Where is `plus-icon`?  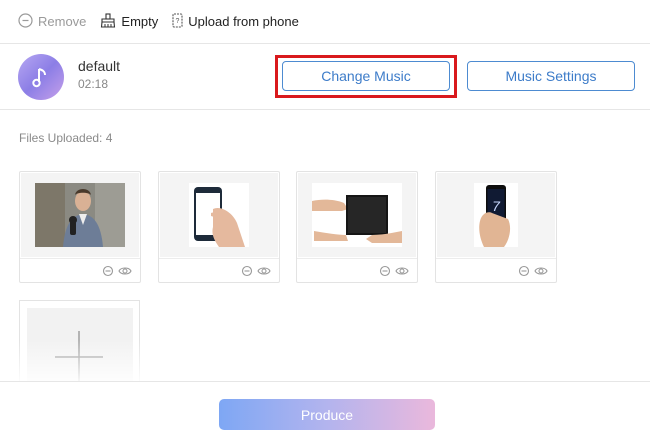 plus-icon is located at coordinates (79, 359).